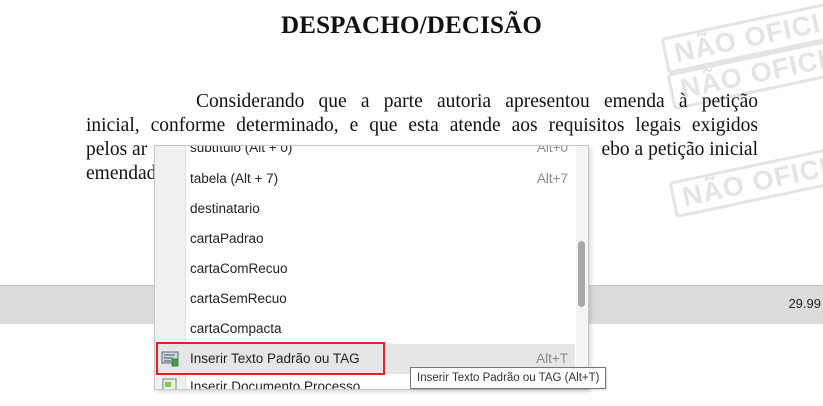 This screenshot has height=406, width=823. What do you see at coordinates (365, 179) in the screenshot?
I see `menu-item-tabela: tabela (Alt + 7) Alt+7` at bounding box center [365, 179].